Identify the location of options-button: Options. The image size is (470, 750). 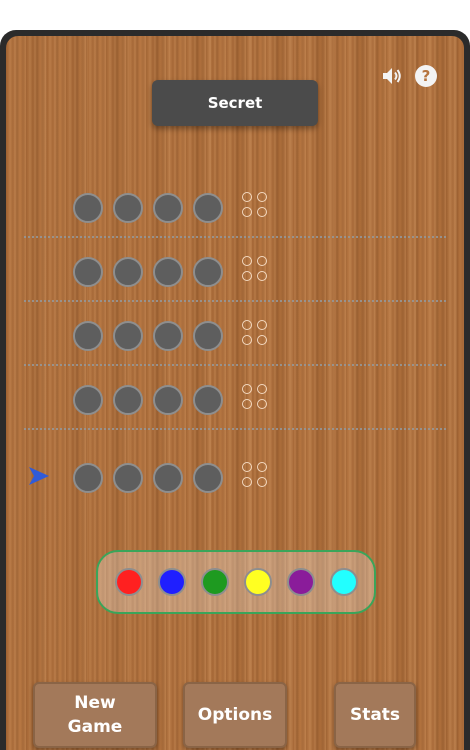
(235, 715).